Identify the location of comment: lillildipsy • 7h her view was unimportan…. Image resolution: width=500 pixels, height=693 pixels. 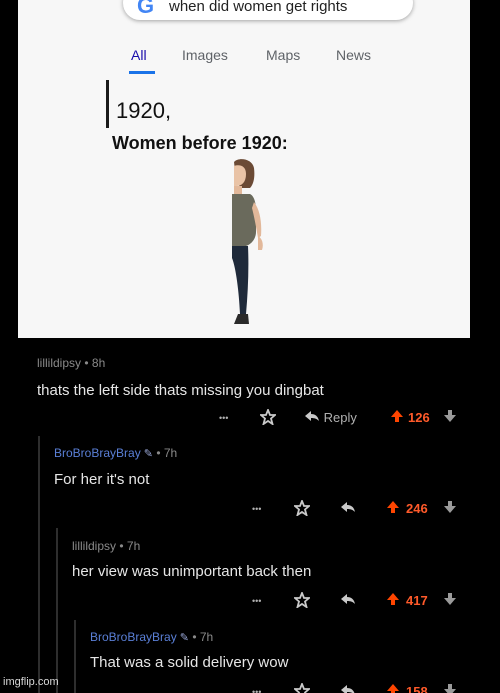
(250, 574).